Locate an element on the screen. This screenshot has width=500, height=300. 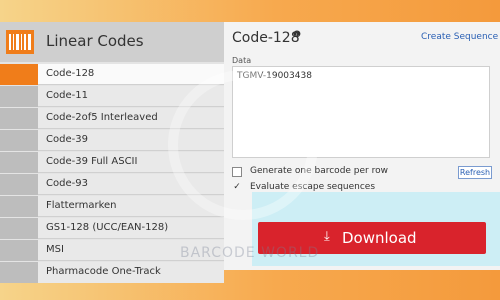
sidebar-item-label: MSI is located at coordinates (55, 249).